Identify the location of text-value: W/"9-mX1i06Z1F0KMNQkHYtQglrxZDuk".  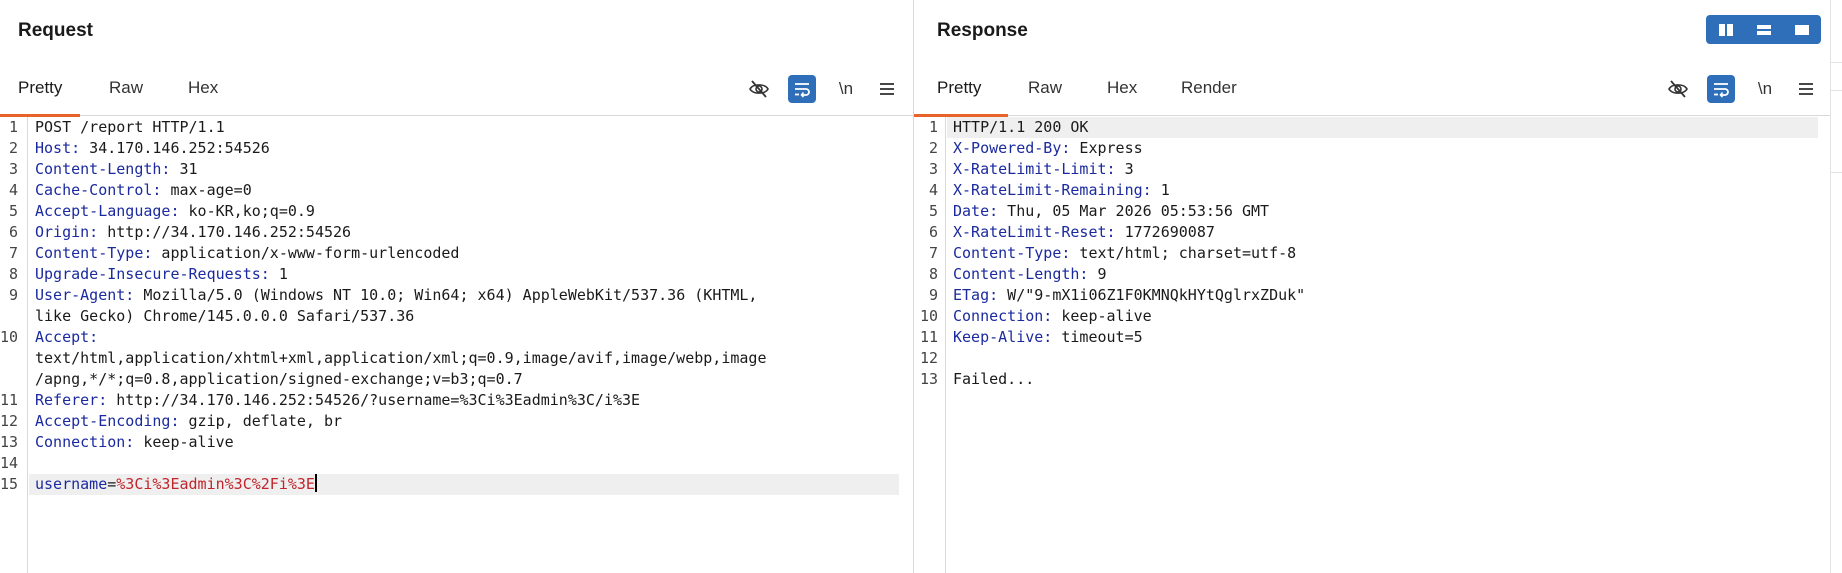
(1152, 295).